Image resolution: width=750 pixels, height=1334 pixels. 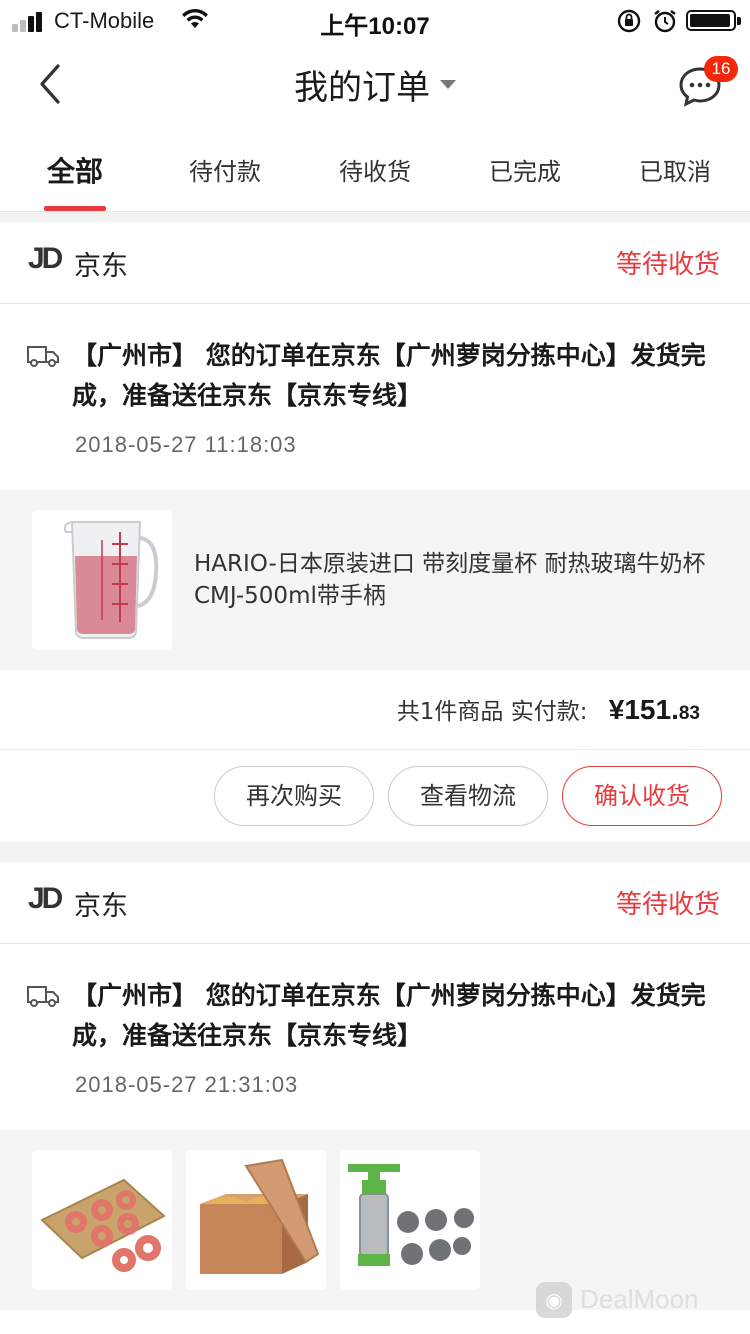 I want to click on confirm-receipt-button: 确认收货, so click(x=642, y=796).